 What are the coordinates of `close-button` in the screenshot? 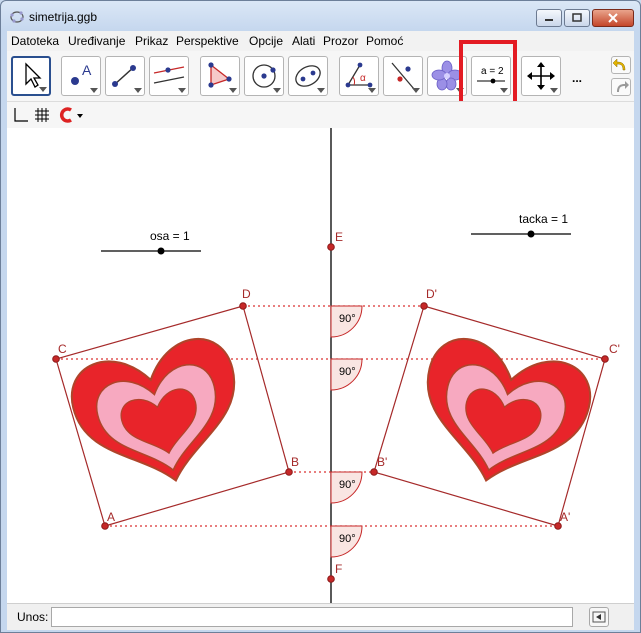 It's located at (613, 18).